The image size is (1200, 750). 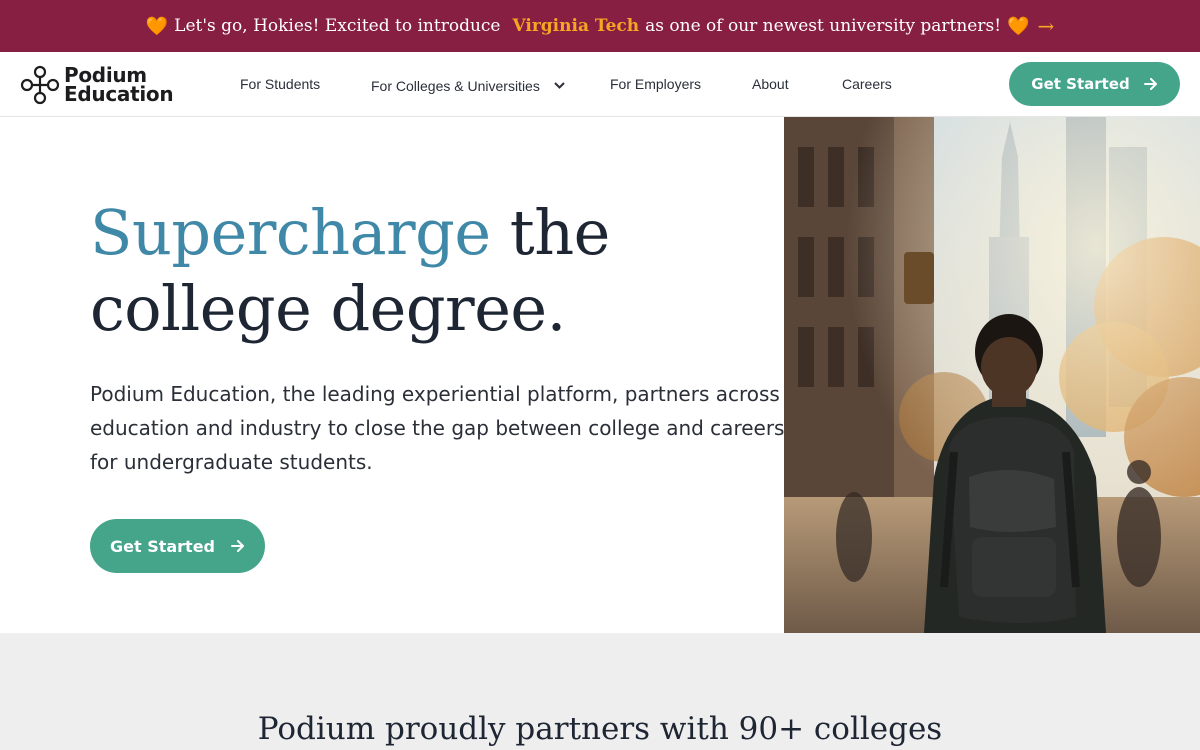 I want to click on chevron-down-icon, so click(x=559, y=84).